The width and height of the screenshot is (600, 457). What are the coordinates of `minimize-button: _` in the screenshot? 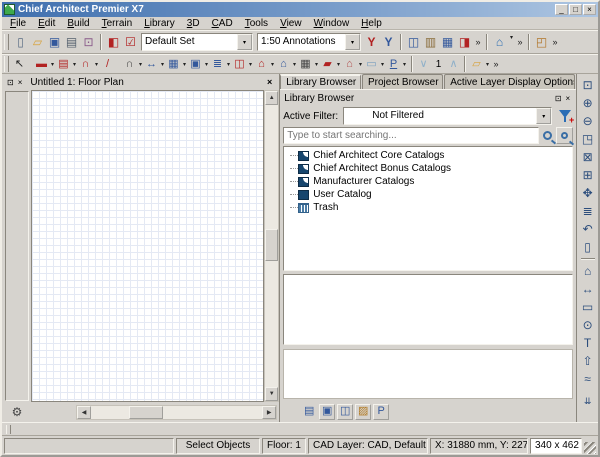 It's located at (561, 9).